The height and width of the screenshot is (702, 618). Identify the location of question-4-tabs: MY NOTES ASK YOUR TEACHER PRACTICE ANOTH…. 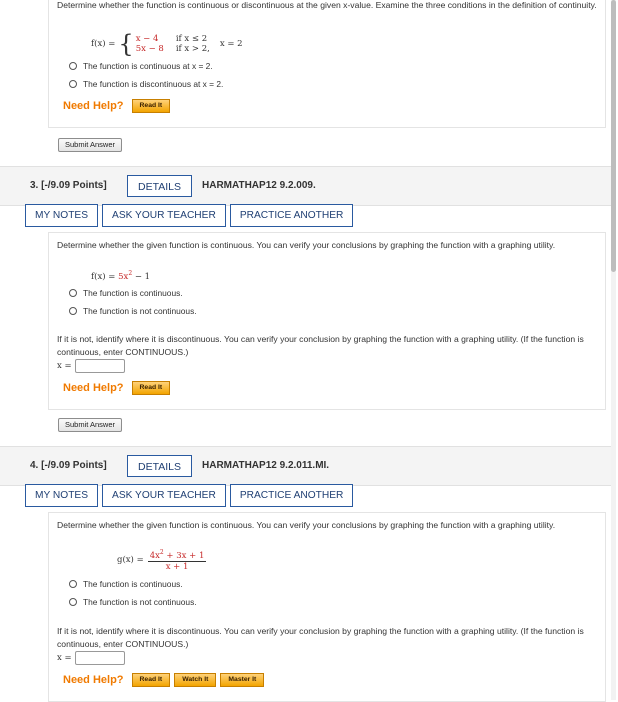
(191, 495).